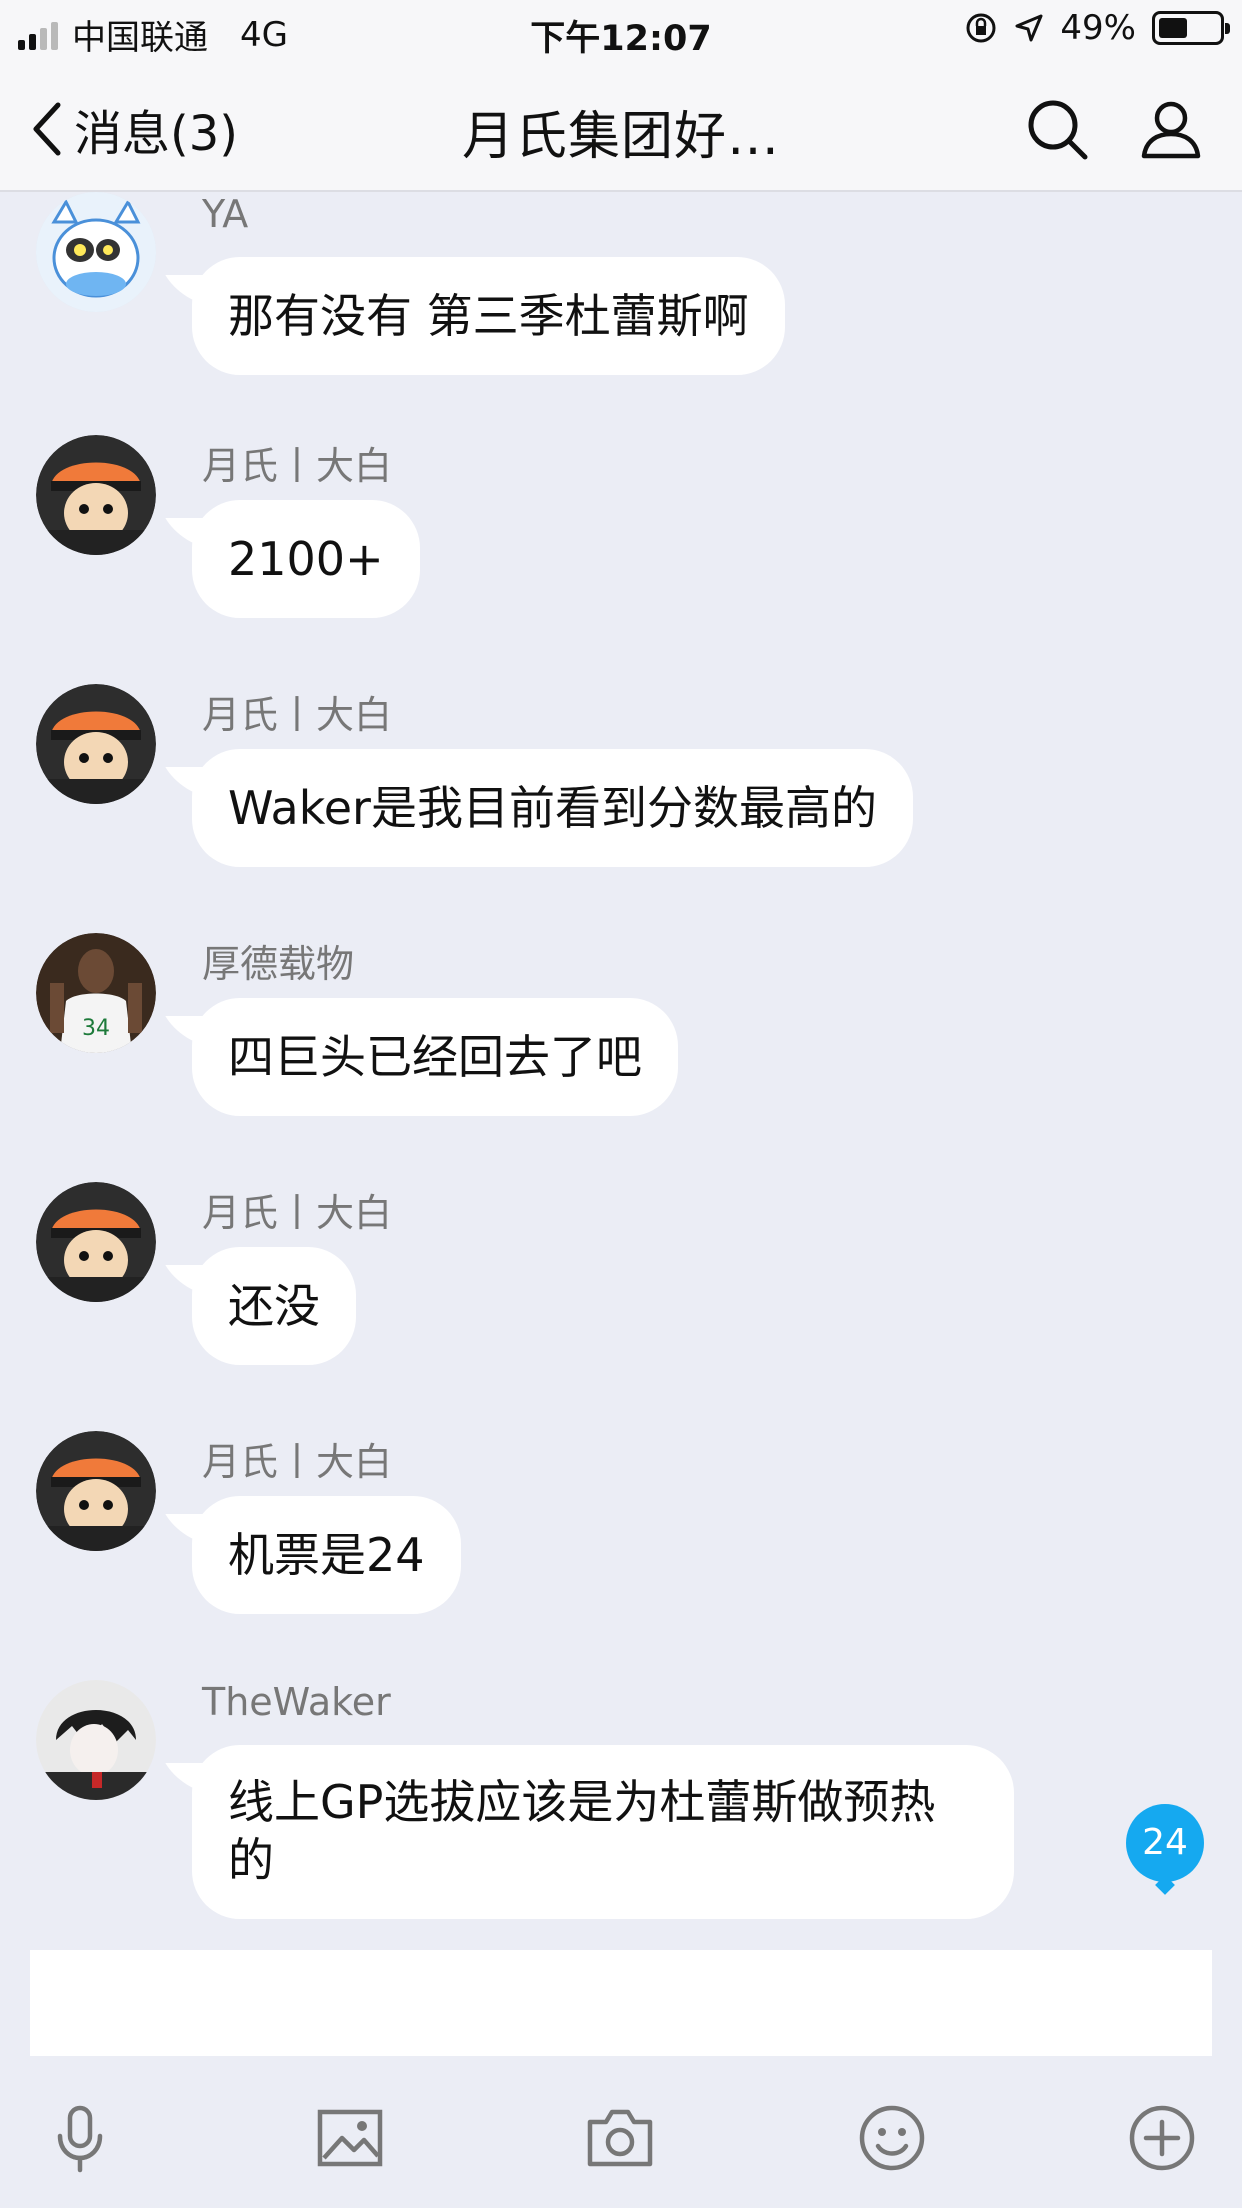  Describe the element at coordinates (435, 1057) in the screenshot. I see `message-bubble: 四巨头已经回去了吧` at that location.